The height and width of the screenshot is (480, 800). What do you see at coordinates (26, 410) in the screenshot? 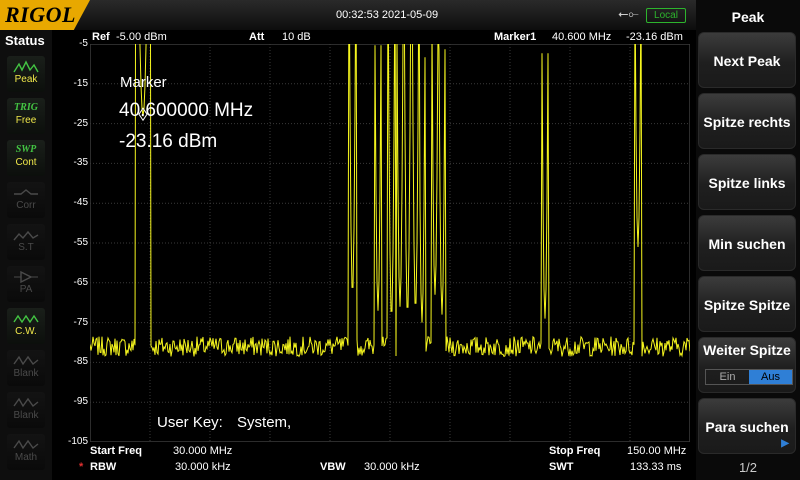
I see `status-blank-2: Blank` at bounding box center [26, 410].